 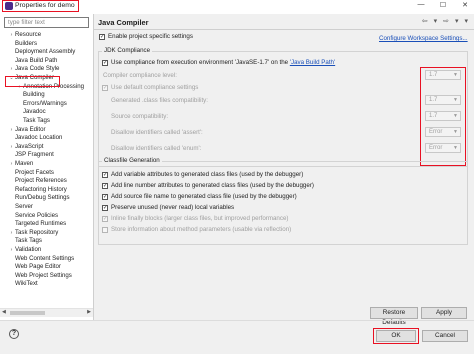 I want to click on tree-item: Project Facets, so click(x=31, y=173).